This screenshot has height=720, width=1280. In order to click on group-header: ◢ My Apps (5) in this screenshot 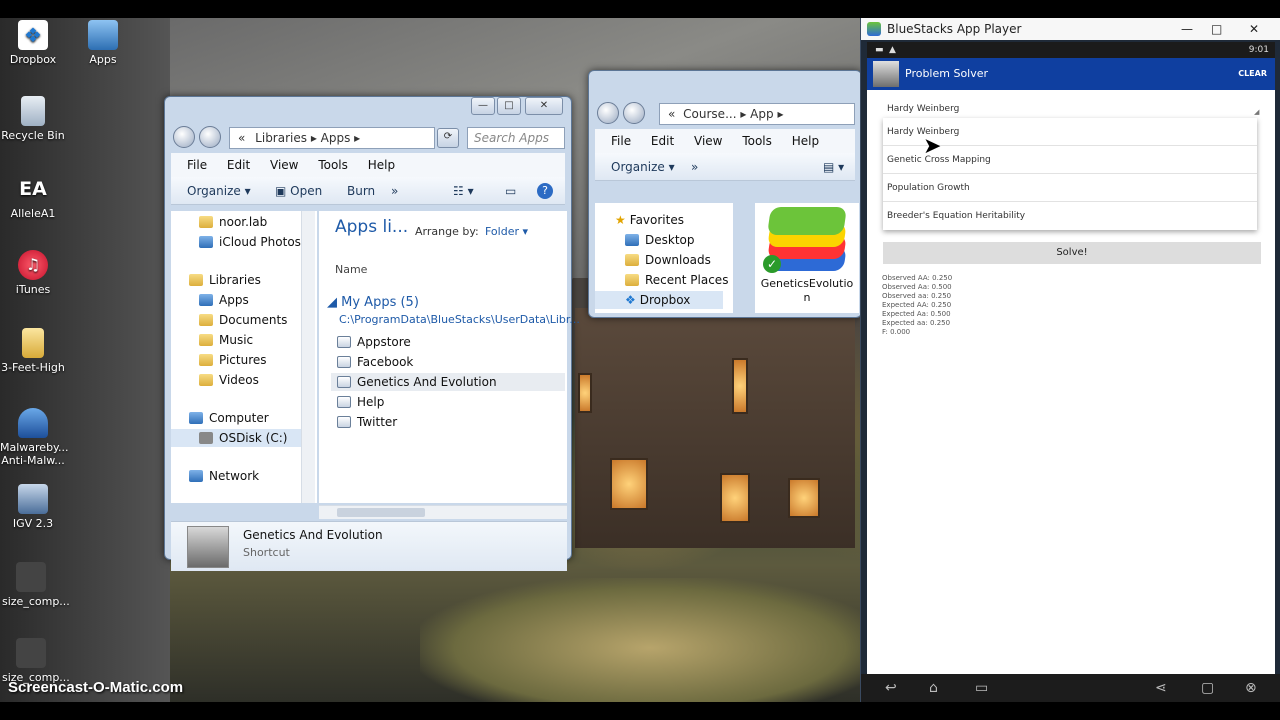, I will do `click(373, 302)`.